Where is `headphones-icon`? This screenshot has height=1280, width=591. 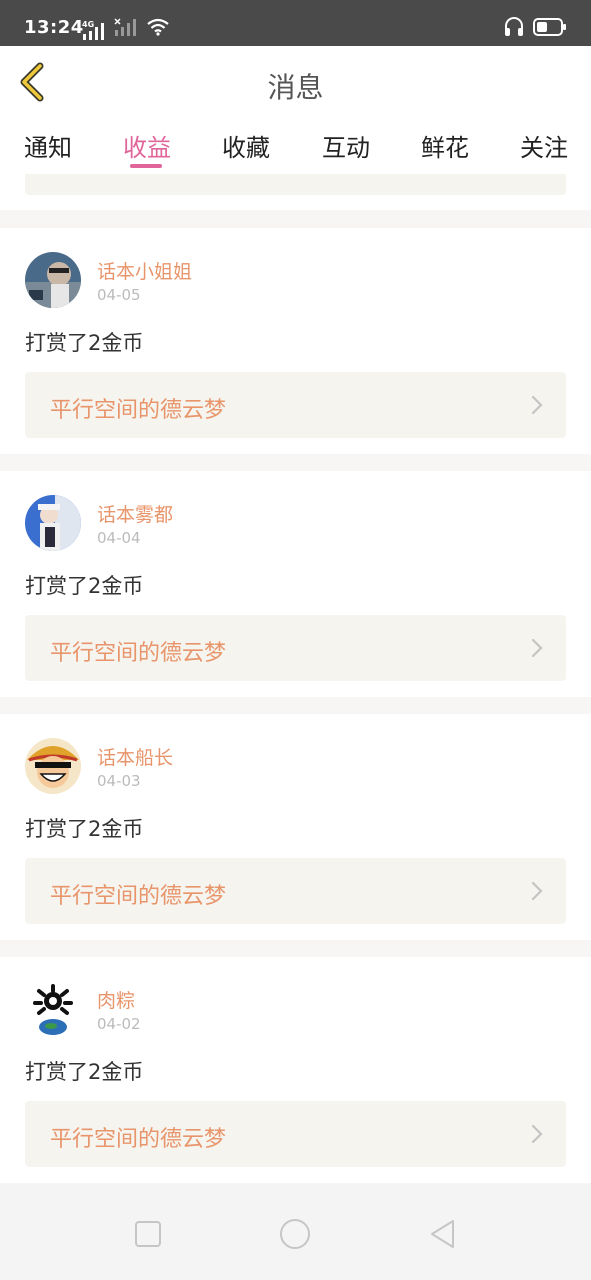 headphones-icon is located at coordinates (514, 29).